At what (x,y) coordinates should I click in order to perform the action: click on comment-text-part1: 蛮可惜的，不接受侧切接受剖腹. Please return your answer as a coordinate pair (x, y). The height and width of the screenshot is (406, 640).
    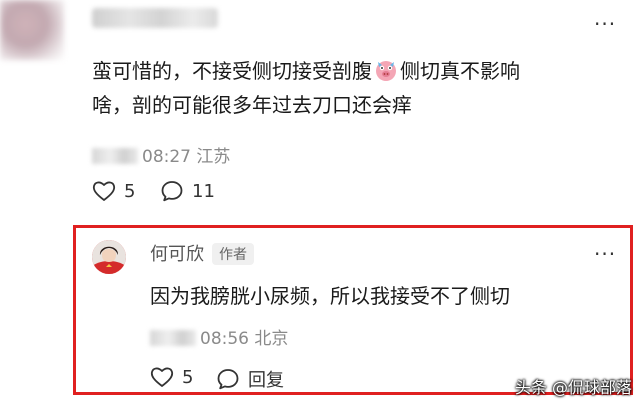
    Looking at the image, I should click on (232, 71).